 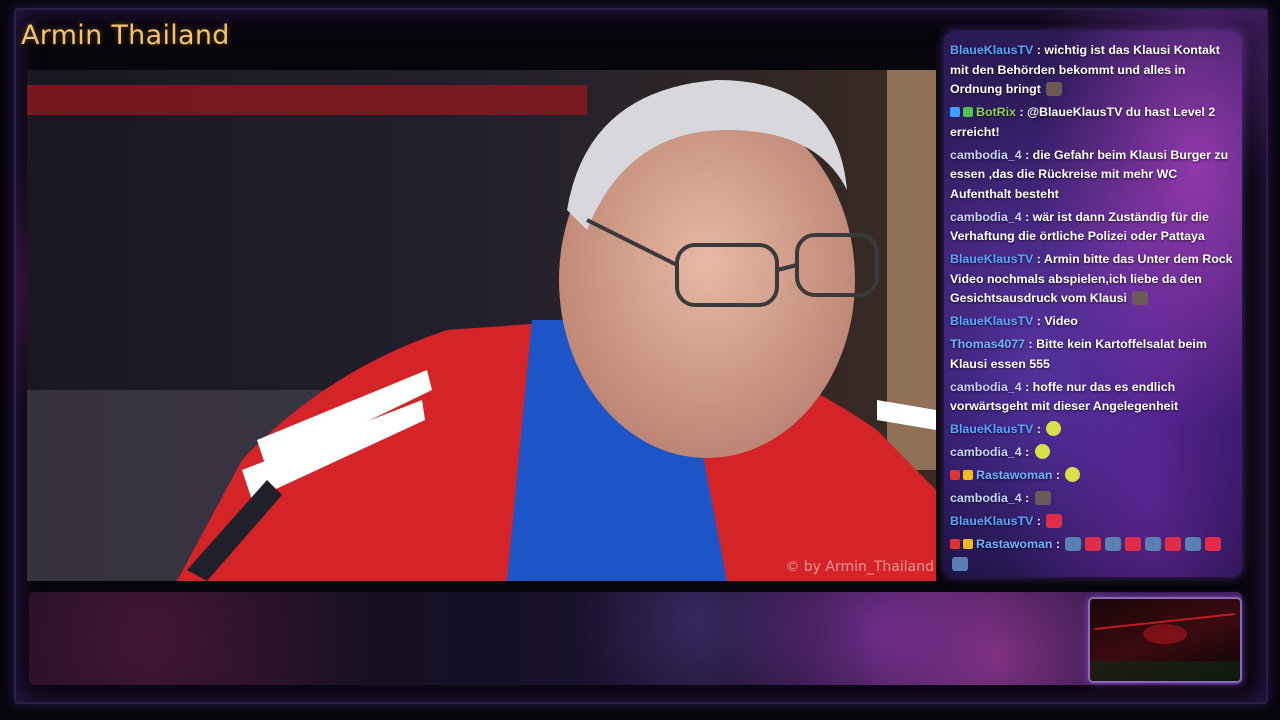 What do you see at coordinates (996, 112) in the screenshot?
I see `chat-username: BotRix` at bounding box center [996, 112].